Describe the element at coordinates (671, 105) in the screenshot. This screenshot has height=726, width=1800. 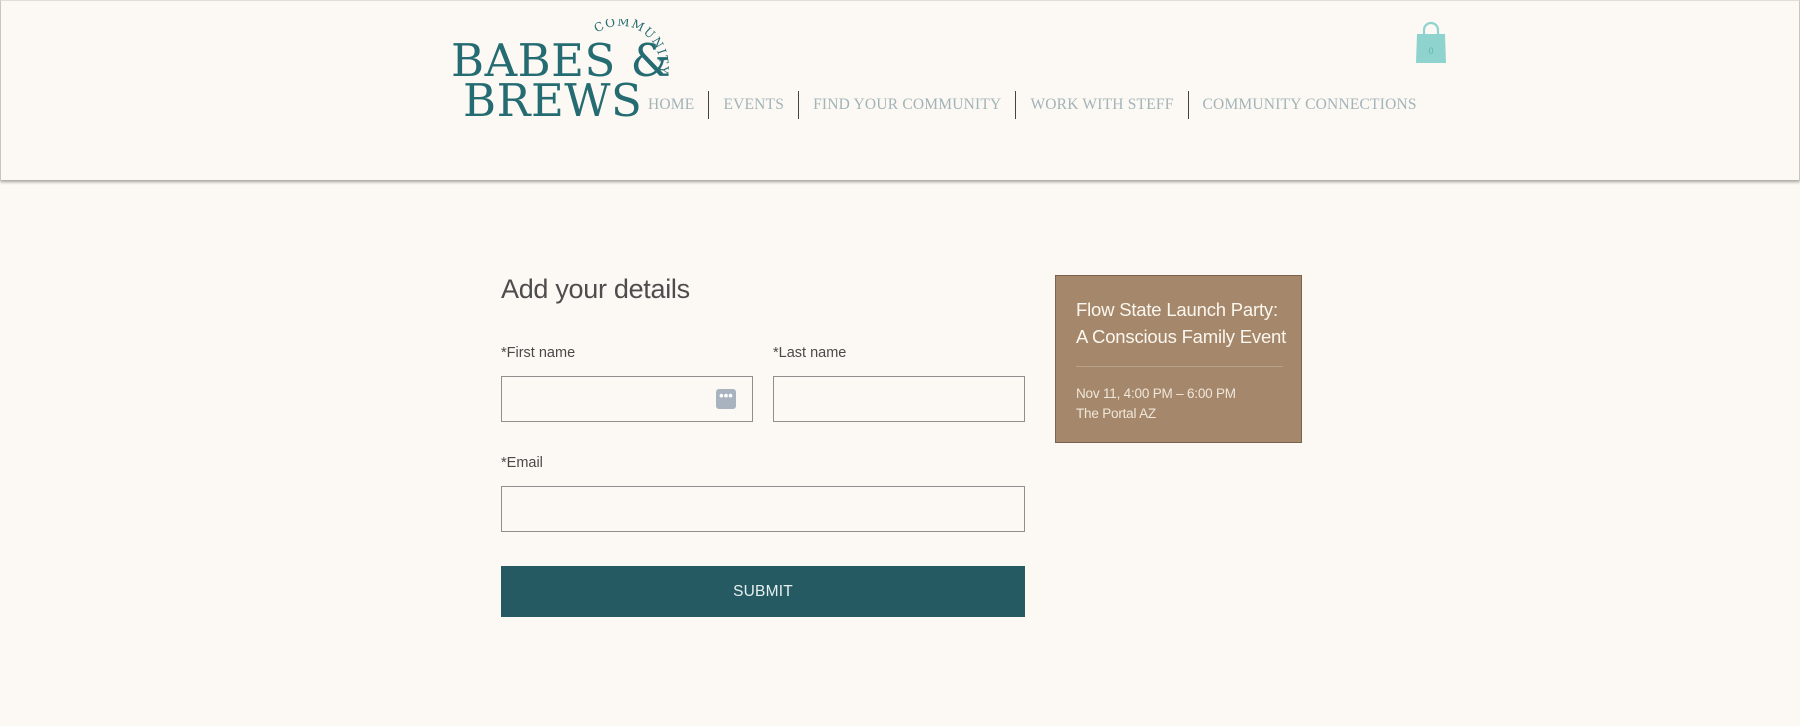
I see `nav-item-home: HOME` at that location.